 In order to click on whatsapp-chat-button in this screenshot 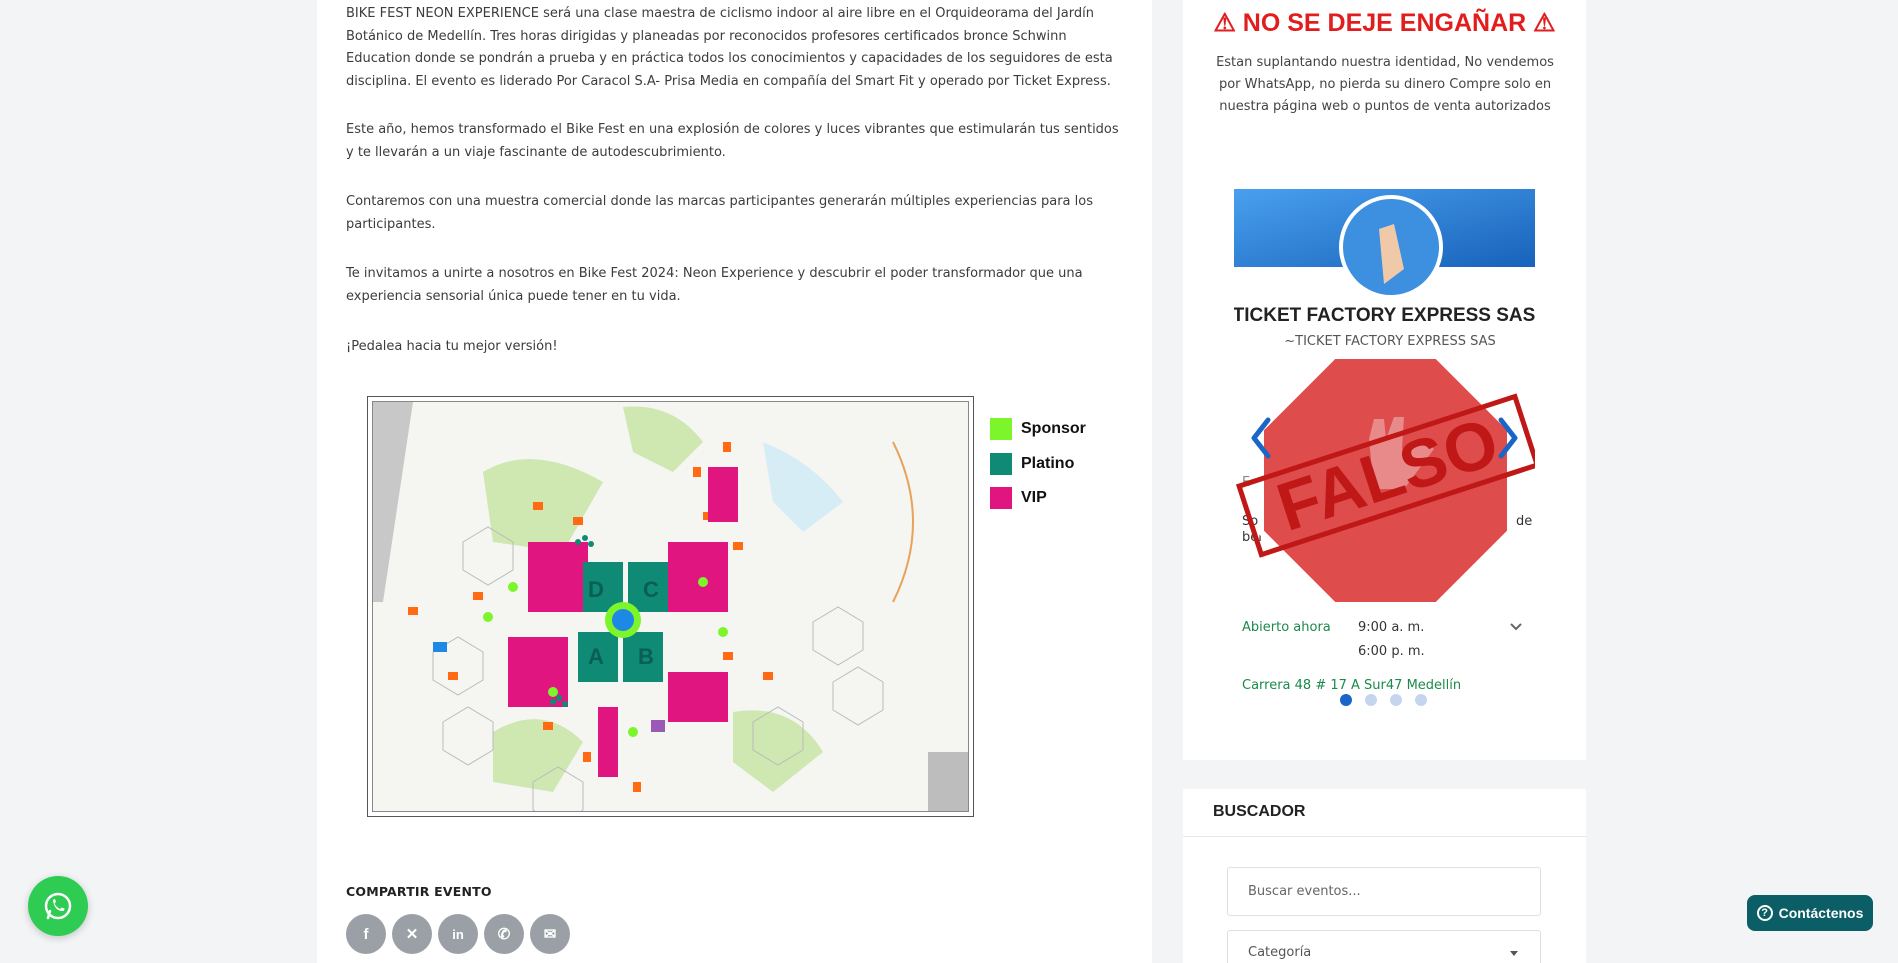, I will do `click(58, 906)`.